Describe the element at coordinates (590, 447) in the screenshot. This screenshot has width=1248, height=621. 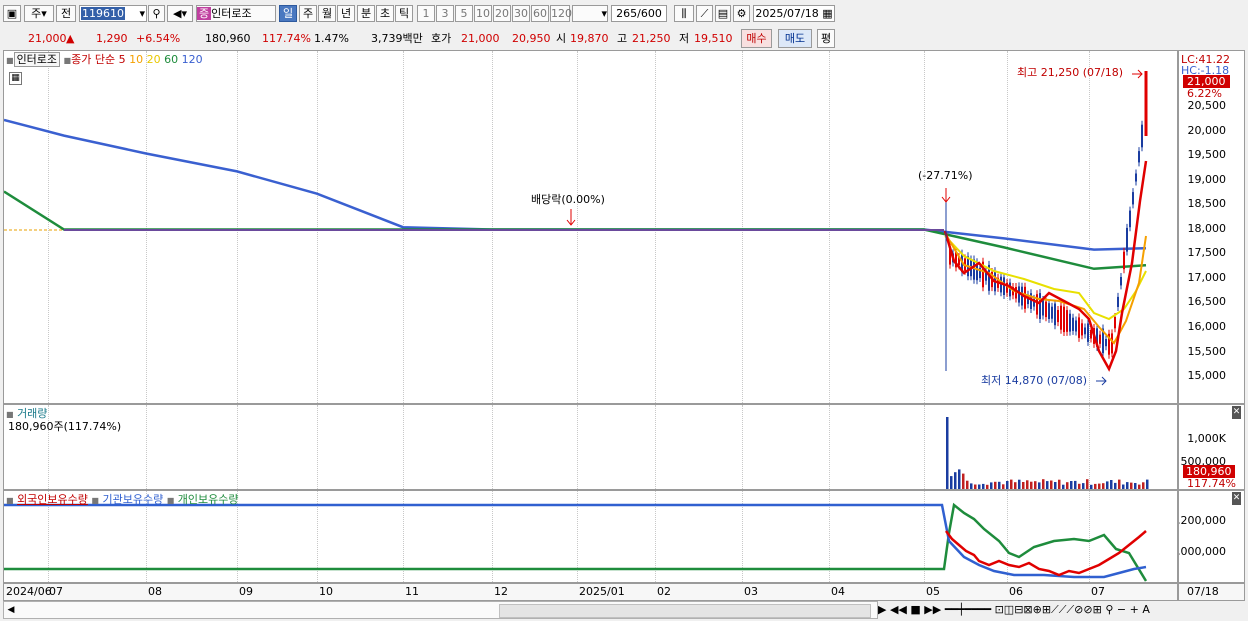
I see `volume-panel: ■ 거래량 180,960주(117.74%)` at that location.